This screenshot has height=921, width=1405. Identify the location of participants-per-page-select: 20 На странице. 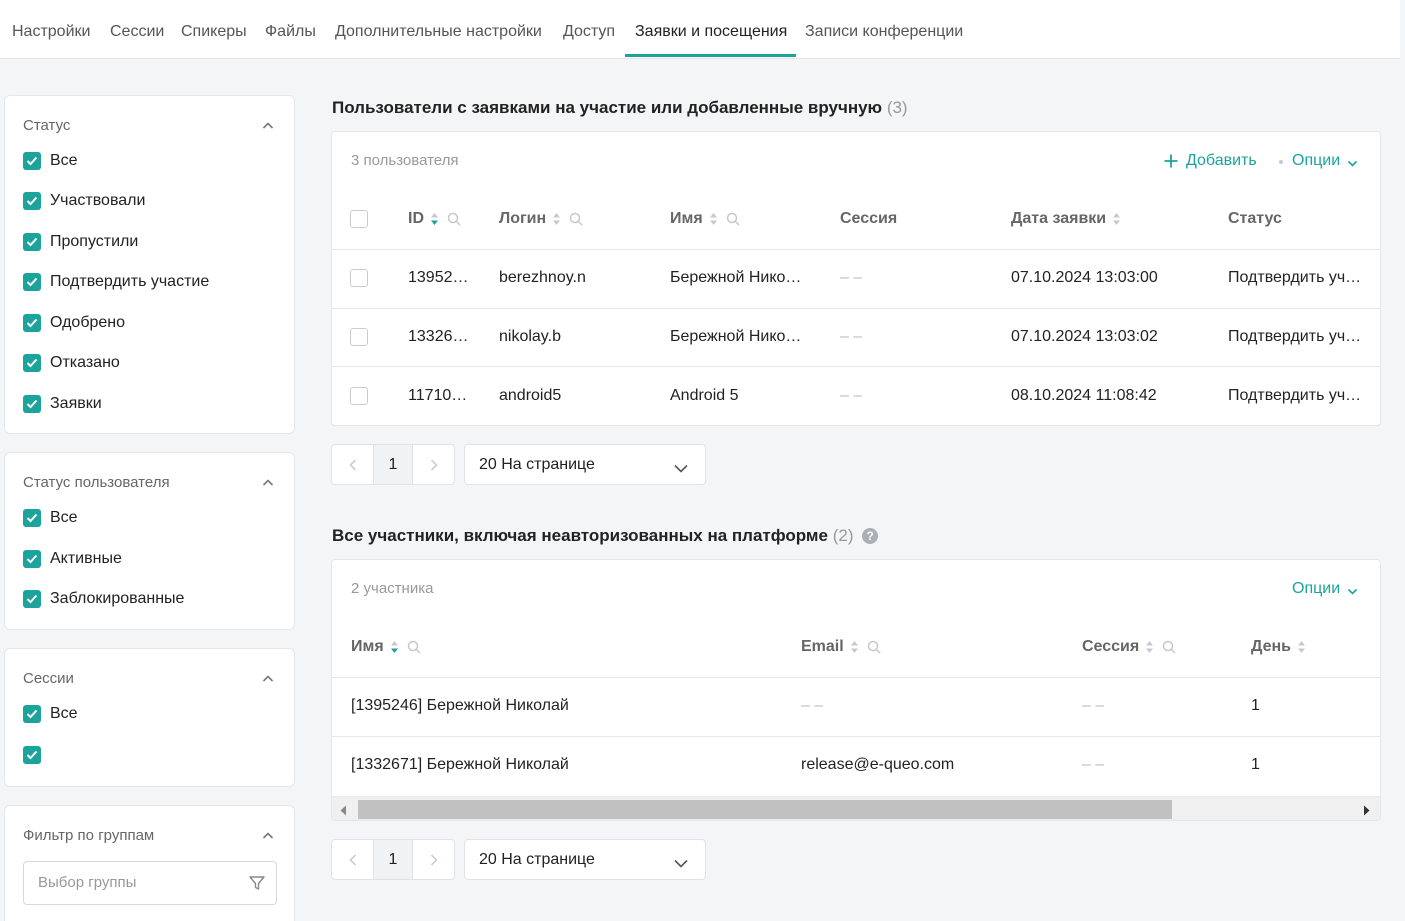
(585, 859).